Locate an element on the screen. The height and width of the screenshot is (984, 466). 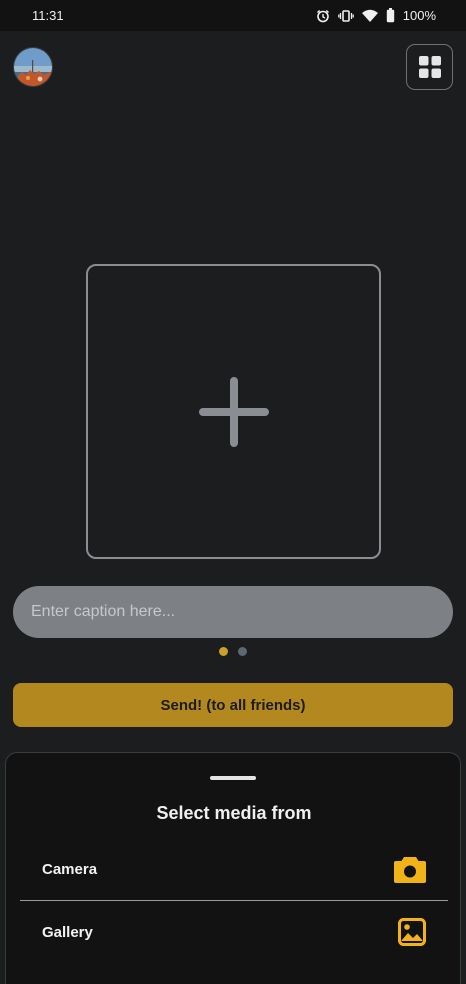
battery-icon is located at coordinates (390, 15).